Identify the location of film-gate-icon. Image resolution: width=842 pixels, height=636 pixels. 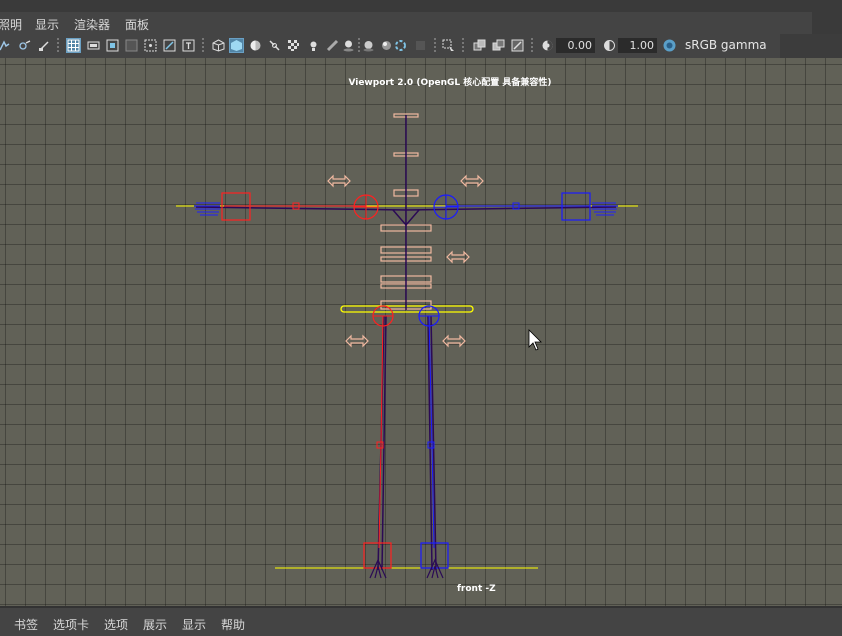
(93, 45).